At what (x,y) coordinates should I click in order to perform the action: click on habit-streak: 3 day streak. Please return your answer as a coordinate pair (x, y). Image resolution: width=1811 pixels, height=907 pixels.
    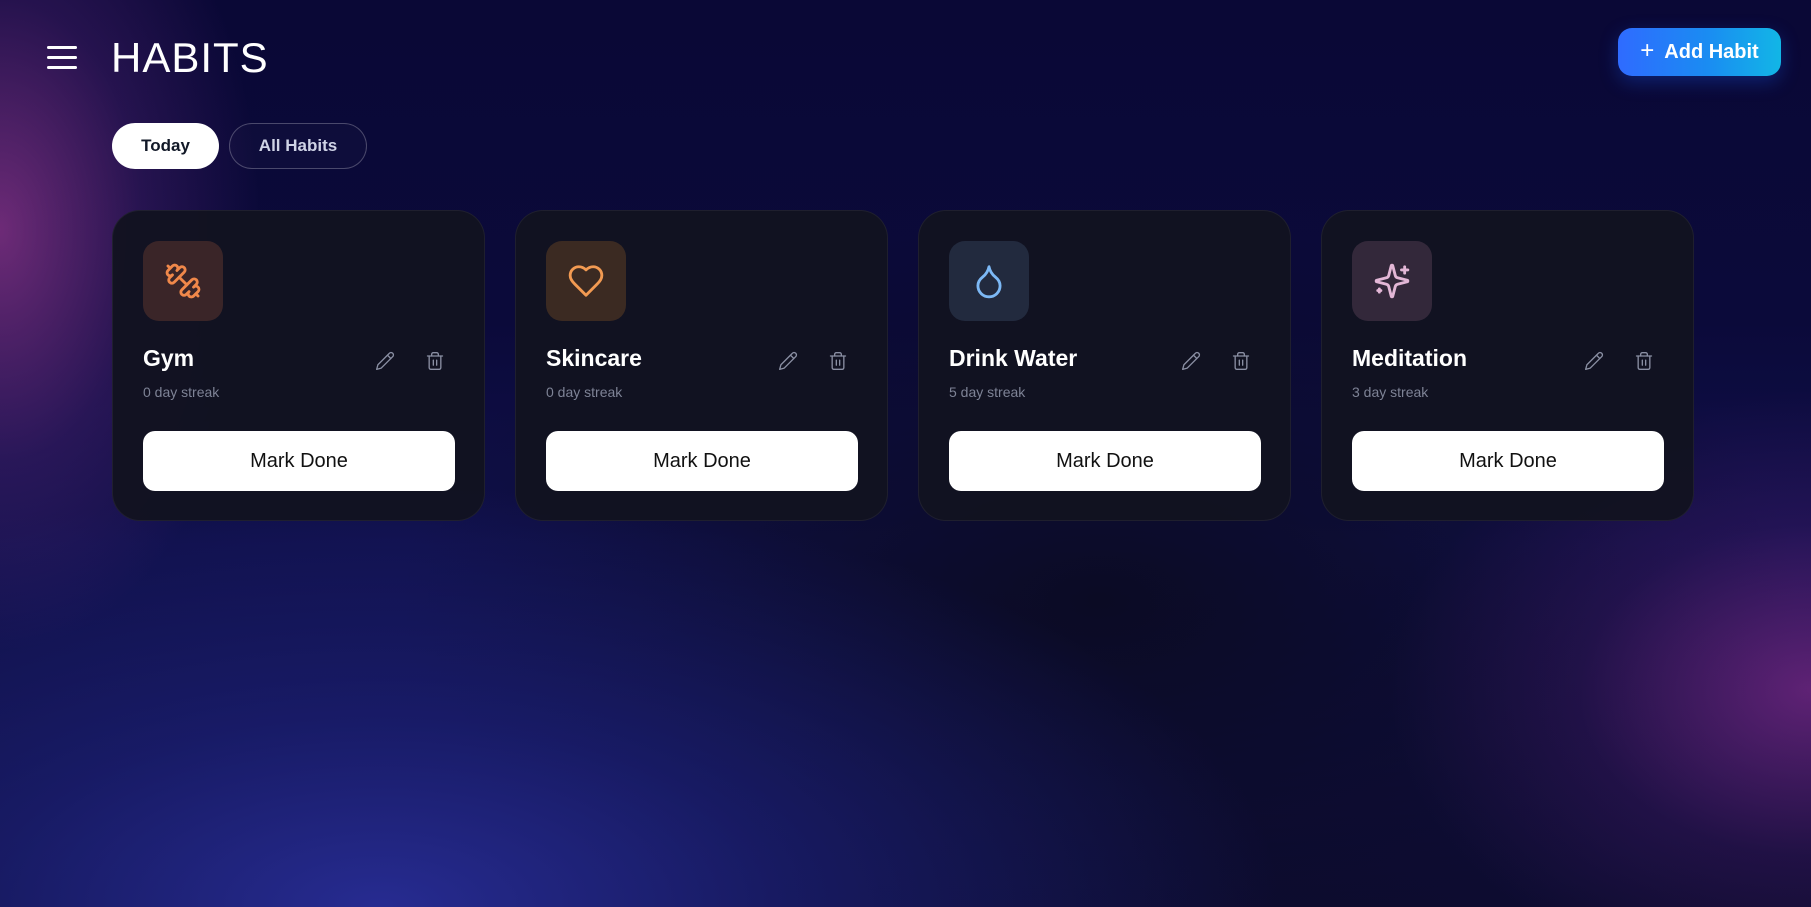
    Looking at the image, I should click on (1390, 392).